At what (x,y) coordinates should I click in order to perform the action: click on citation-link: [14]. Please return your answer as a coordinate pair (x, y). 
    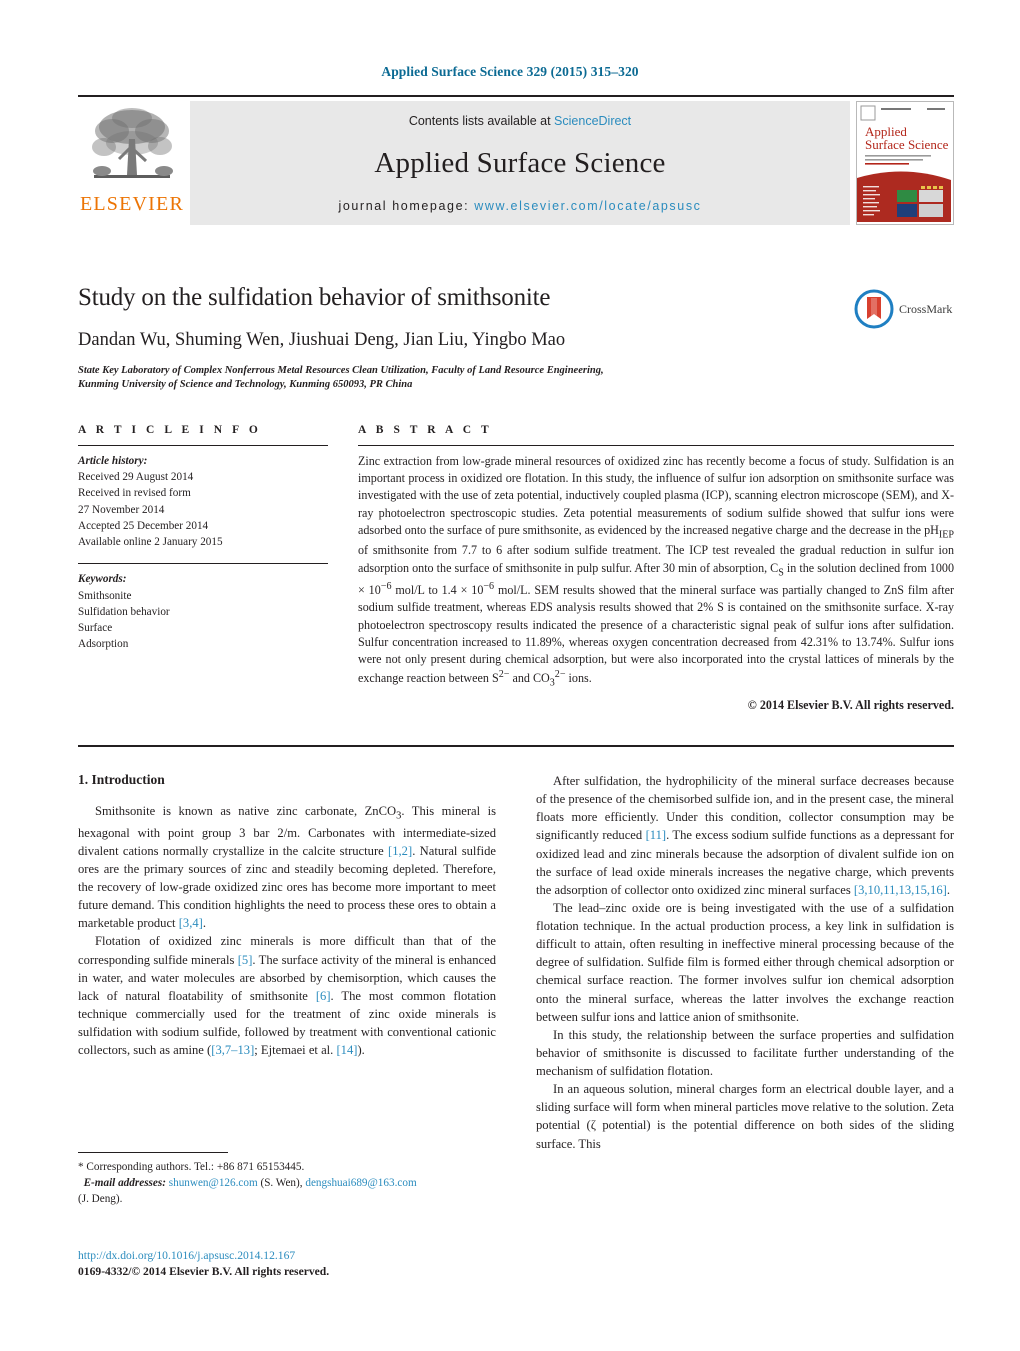
    Looking at the image, I should click on (346, 1050).